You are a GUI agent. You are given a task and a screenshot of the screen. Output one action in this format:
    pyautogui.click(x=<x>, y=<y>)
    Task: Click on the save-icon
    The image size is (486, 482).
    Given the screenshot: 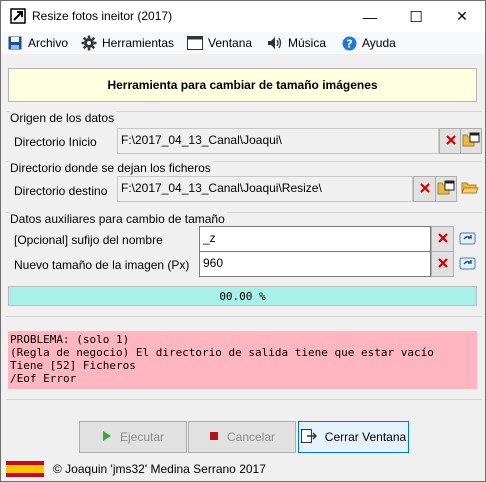 What is the action you would take?
    pyautogui.click(x=15, y=43)
    